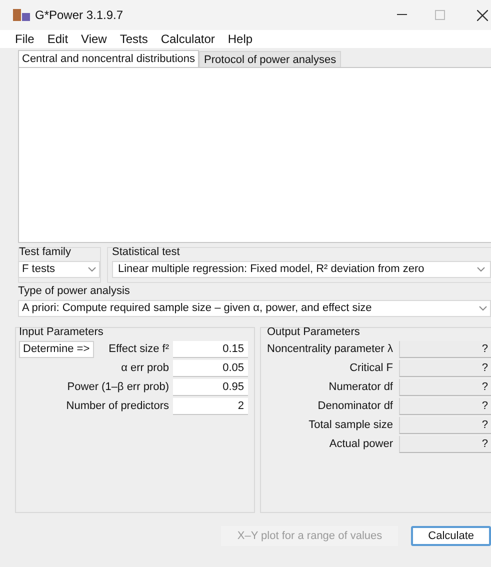 The height and width of the screenshot is (567, 491). What do you see at coordinates (79, 15) in the screenshot?
I see `window-title: G*Power 3.1.9.7` at bounding box center [79, 15].